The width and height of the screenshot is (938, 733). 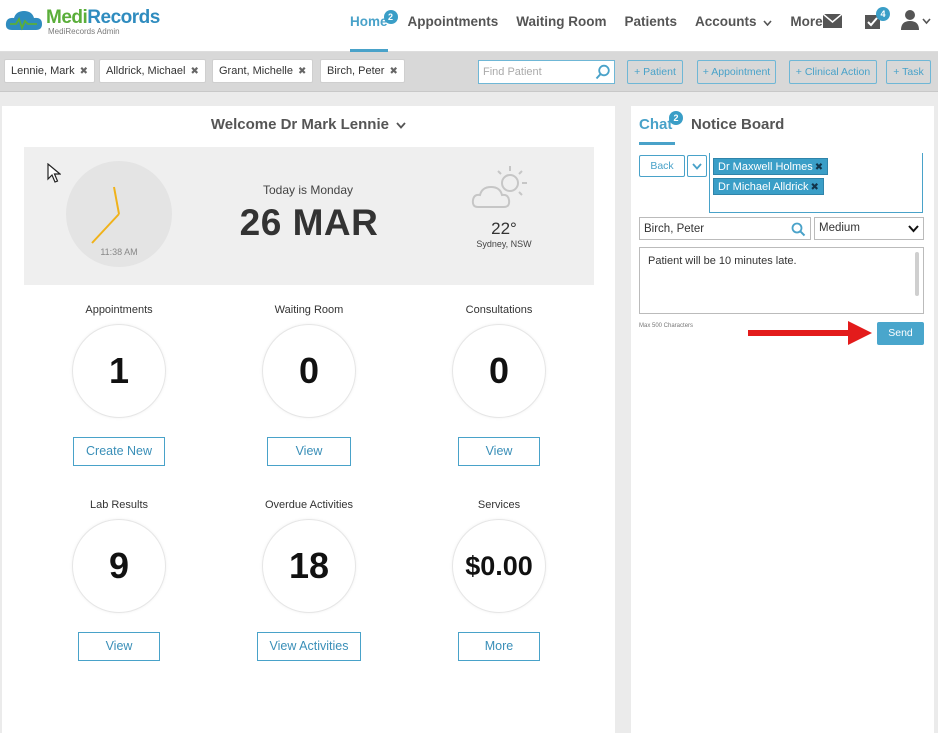 What do you see at coordinates (453, 26) in the screenshot?
I see `nav-appointments: Appointments` at bounding box center [453, 26].